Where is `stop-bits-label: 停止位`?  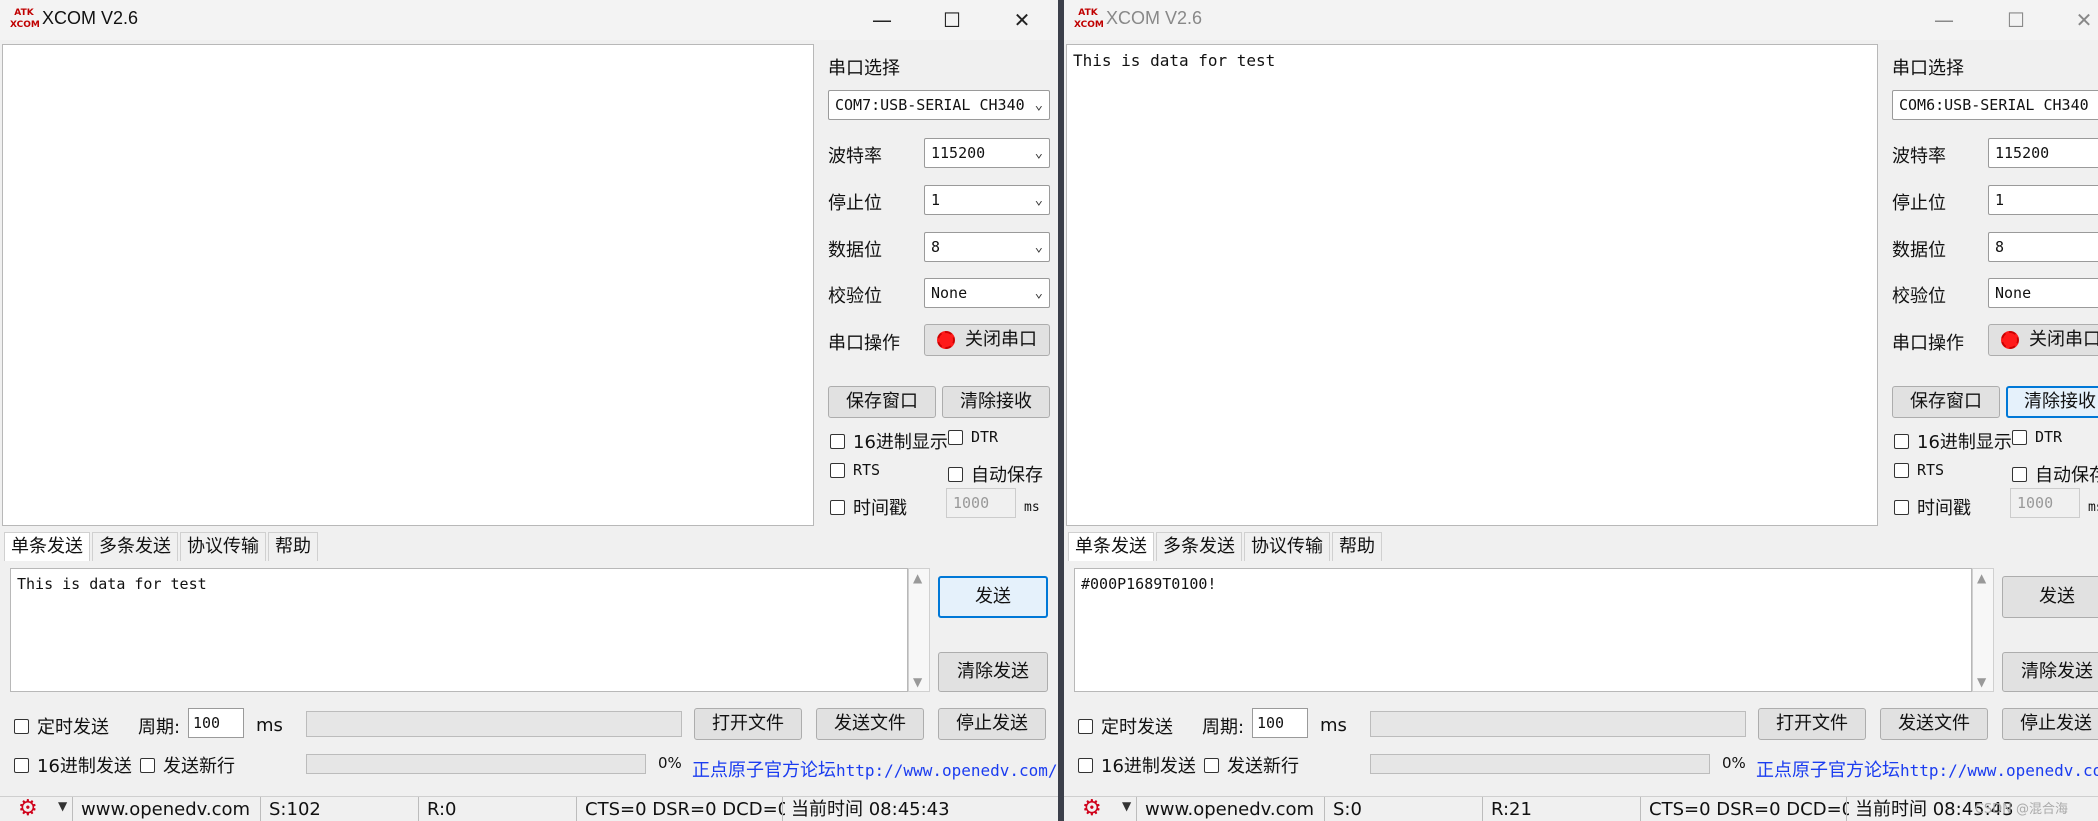 stop-bits-label: 停止位 is located at coordinates (855, 203).